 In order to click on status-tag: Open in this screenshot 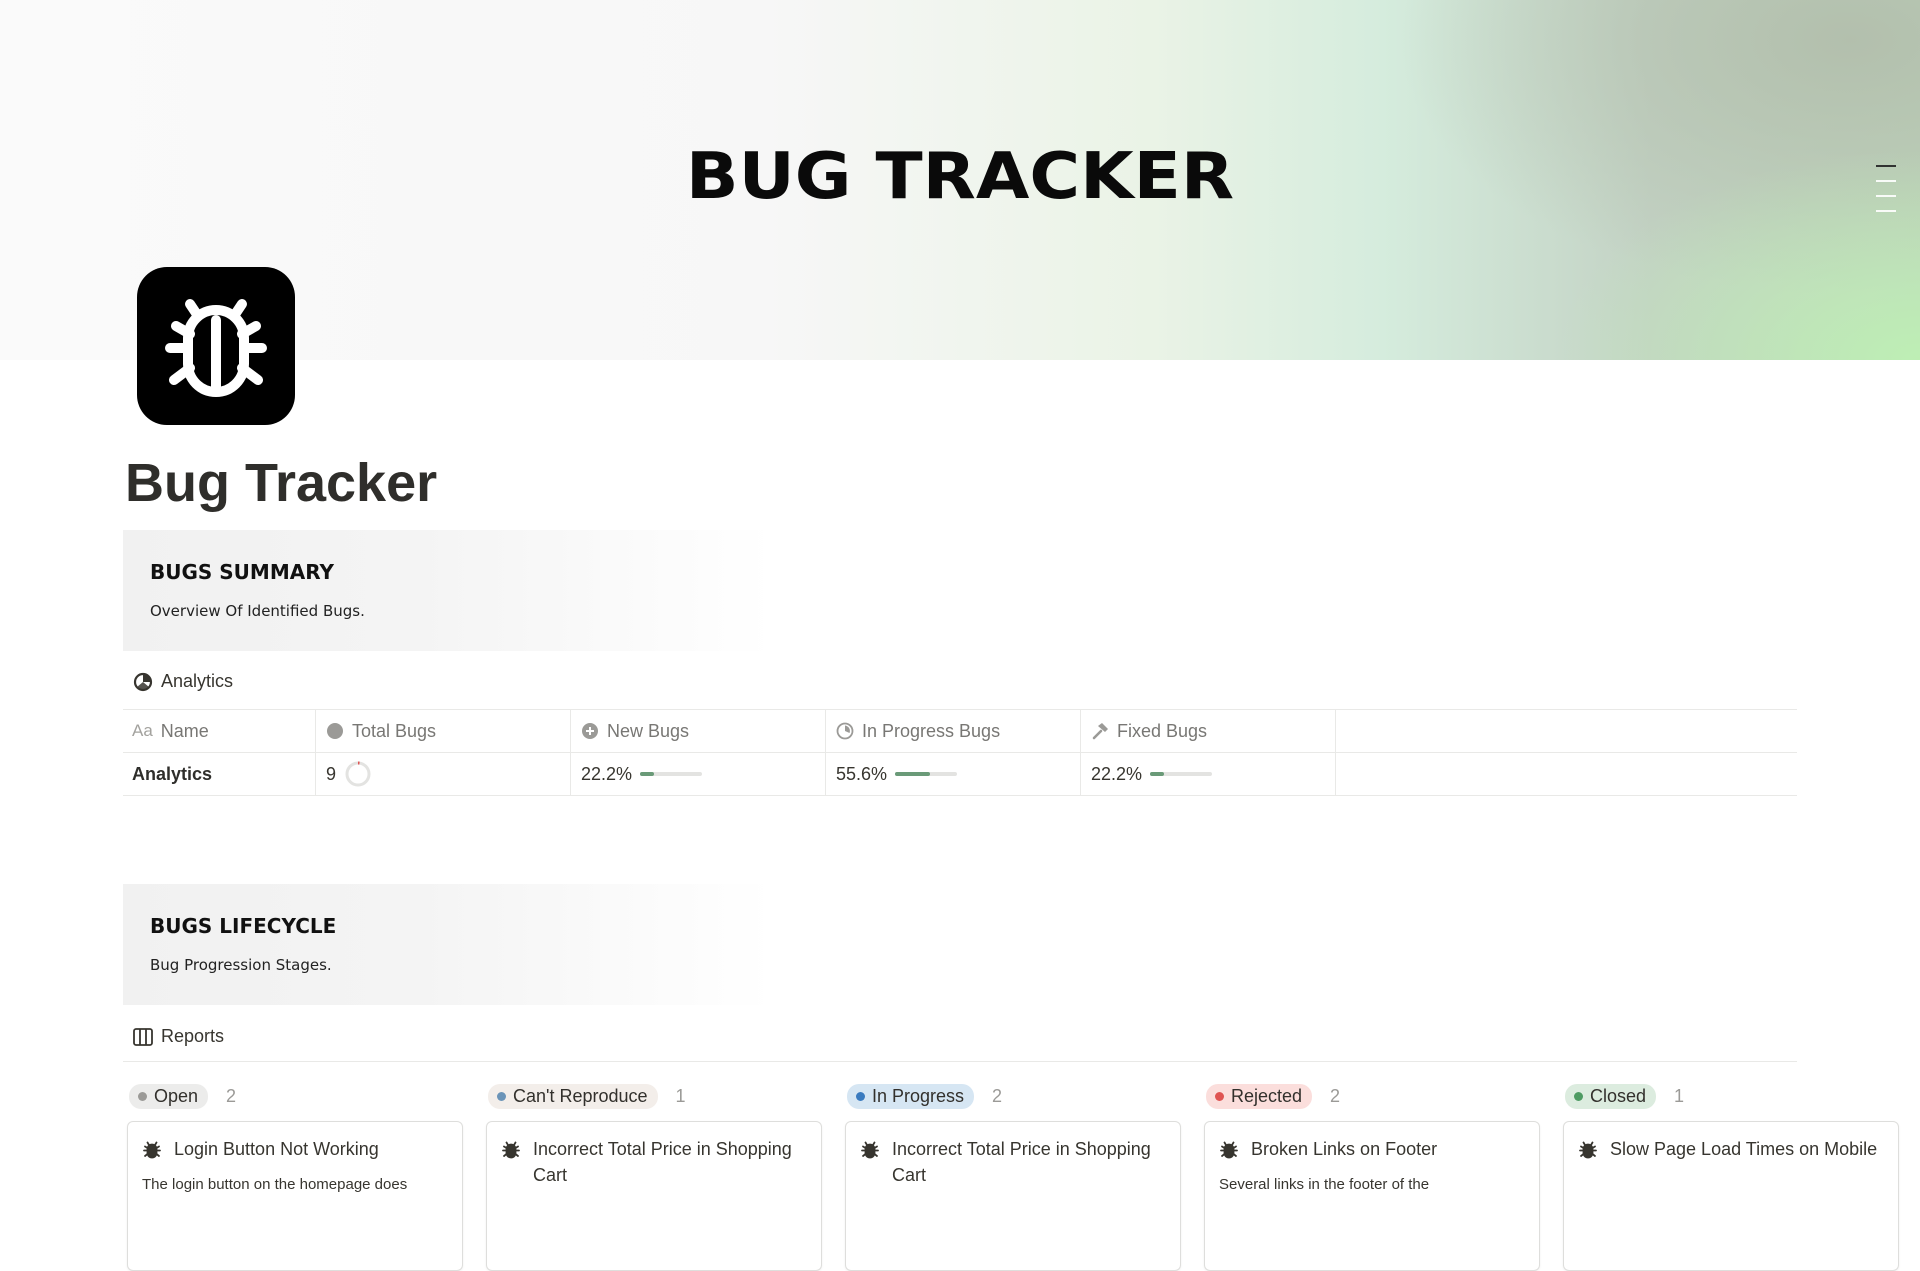, I will do `click(169, 1096)`.